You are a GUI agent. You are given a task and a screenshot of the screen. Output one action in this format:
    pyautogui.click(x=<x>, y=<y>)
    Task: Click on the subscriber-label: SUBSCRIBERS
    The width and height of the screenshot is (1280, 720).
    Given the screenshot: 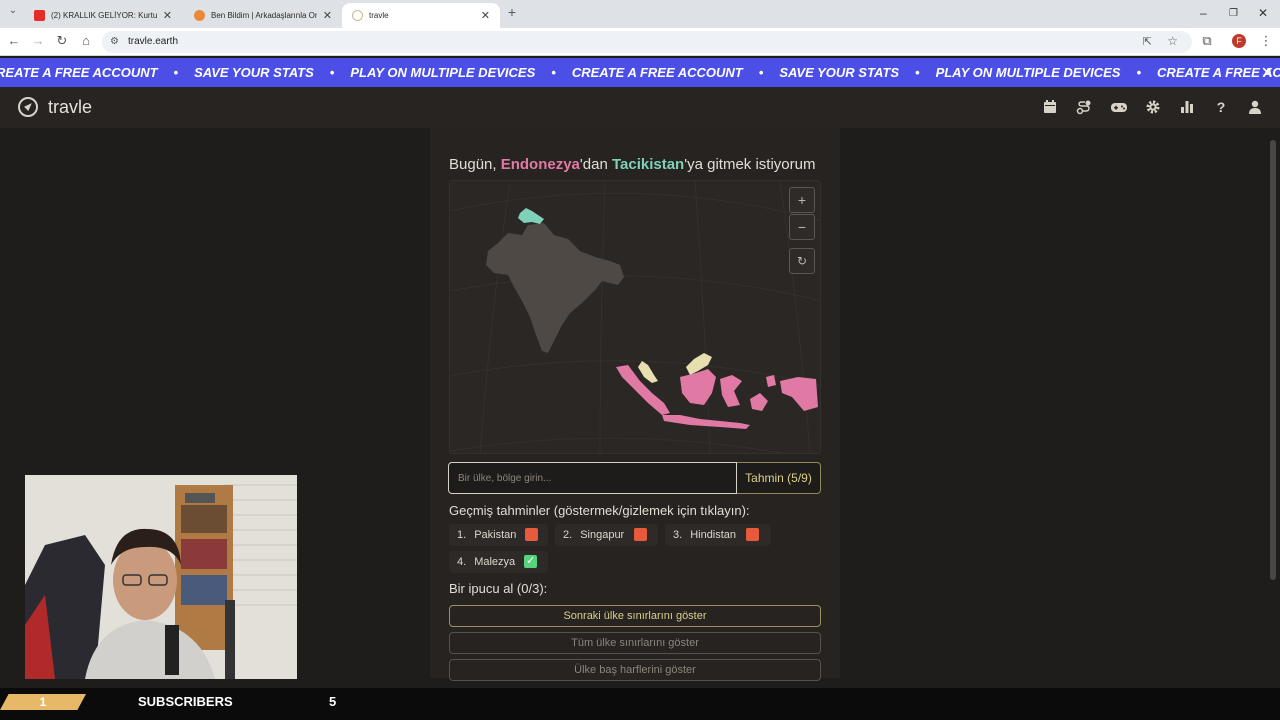 What is the action you would take?
    pyautogui.click(x=185, y=701)
    